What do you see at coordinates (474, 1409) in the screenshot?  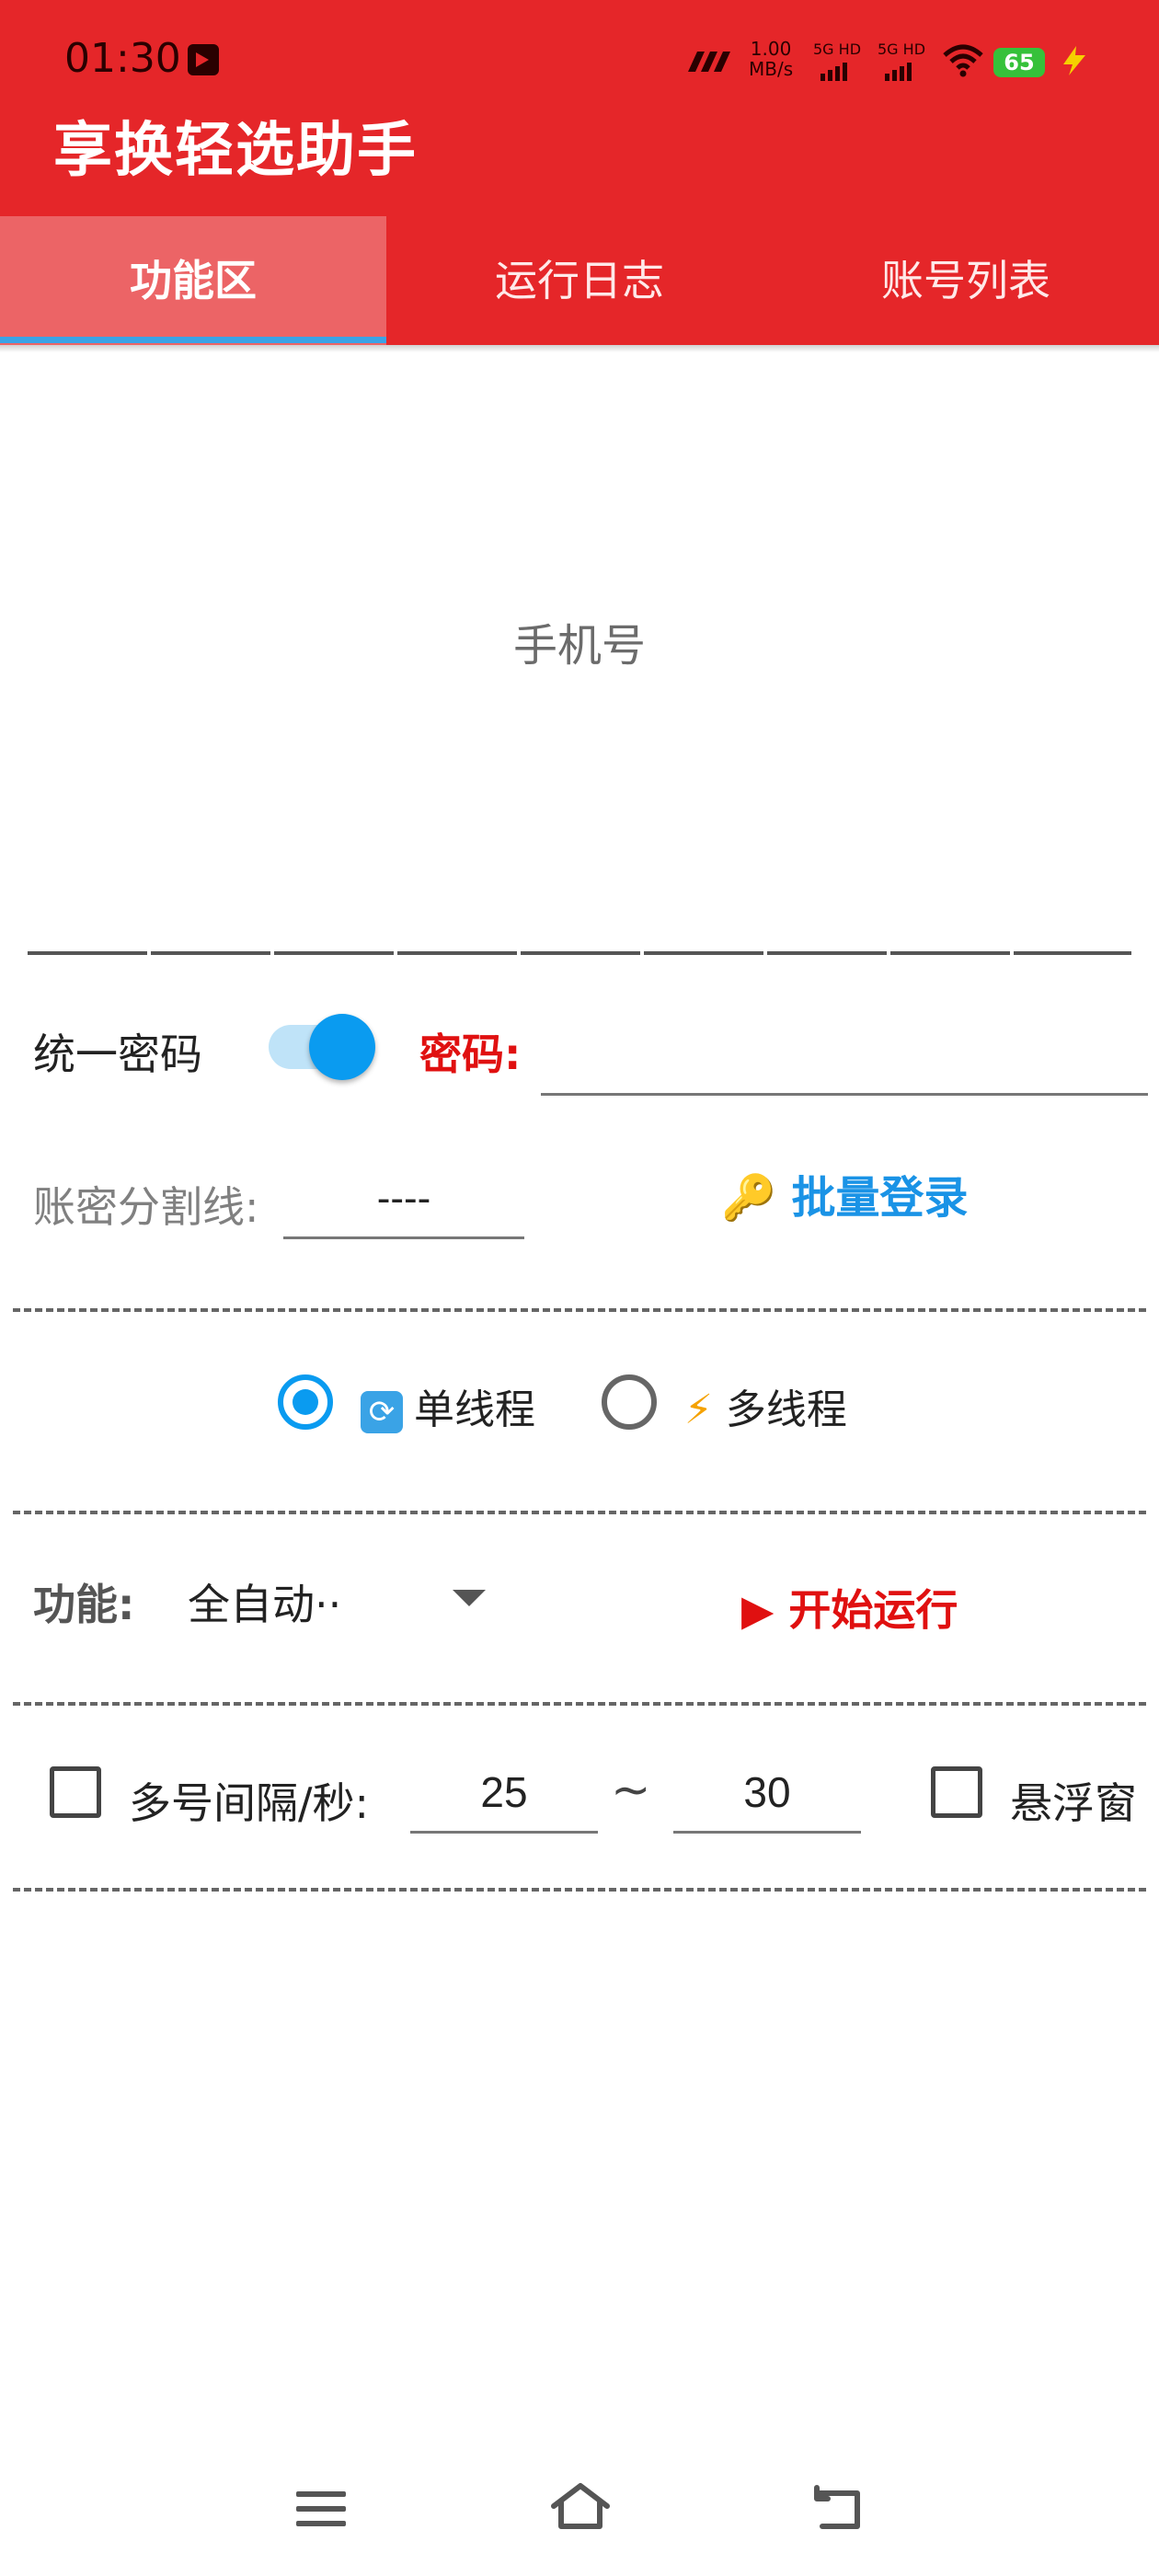 I see `single-thread-label: 单线程` at bounding box center [474, 1409].